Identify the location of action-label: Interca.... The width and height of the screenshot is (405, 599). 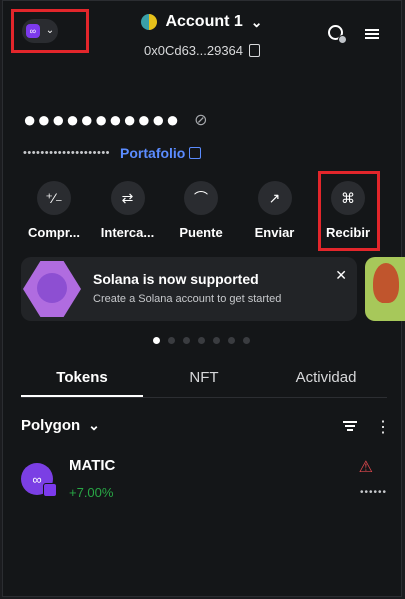
(127, 232).